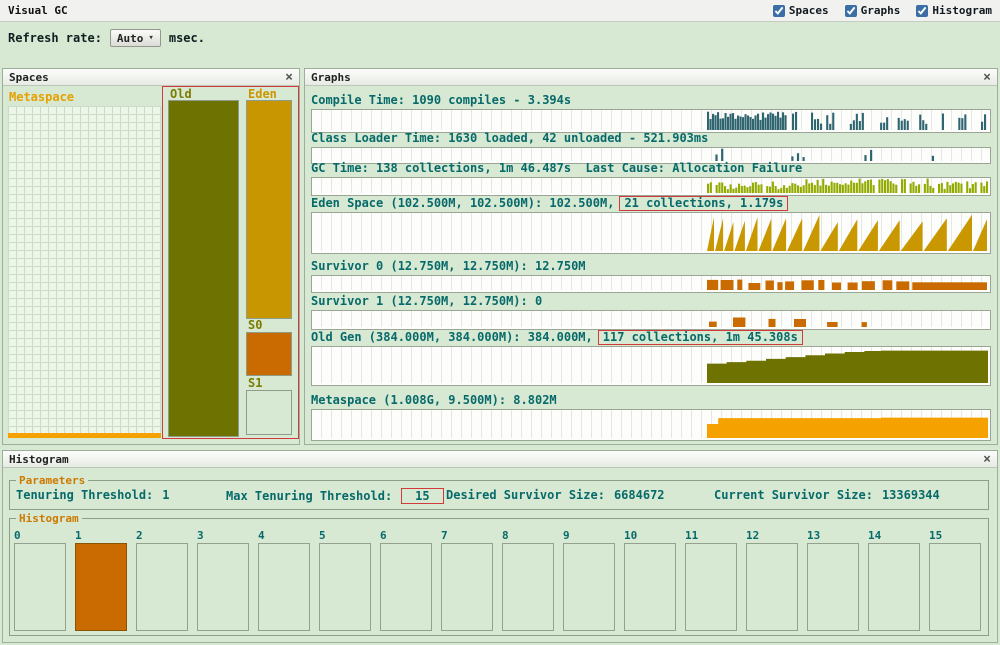  Describe the element at coordinates (814, 535) in the screenshot. I see `histogram-bin-label: 13` at that location.